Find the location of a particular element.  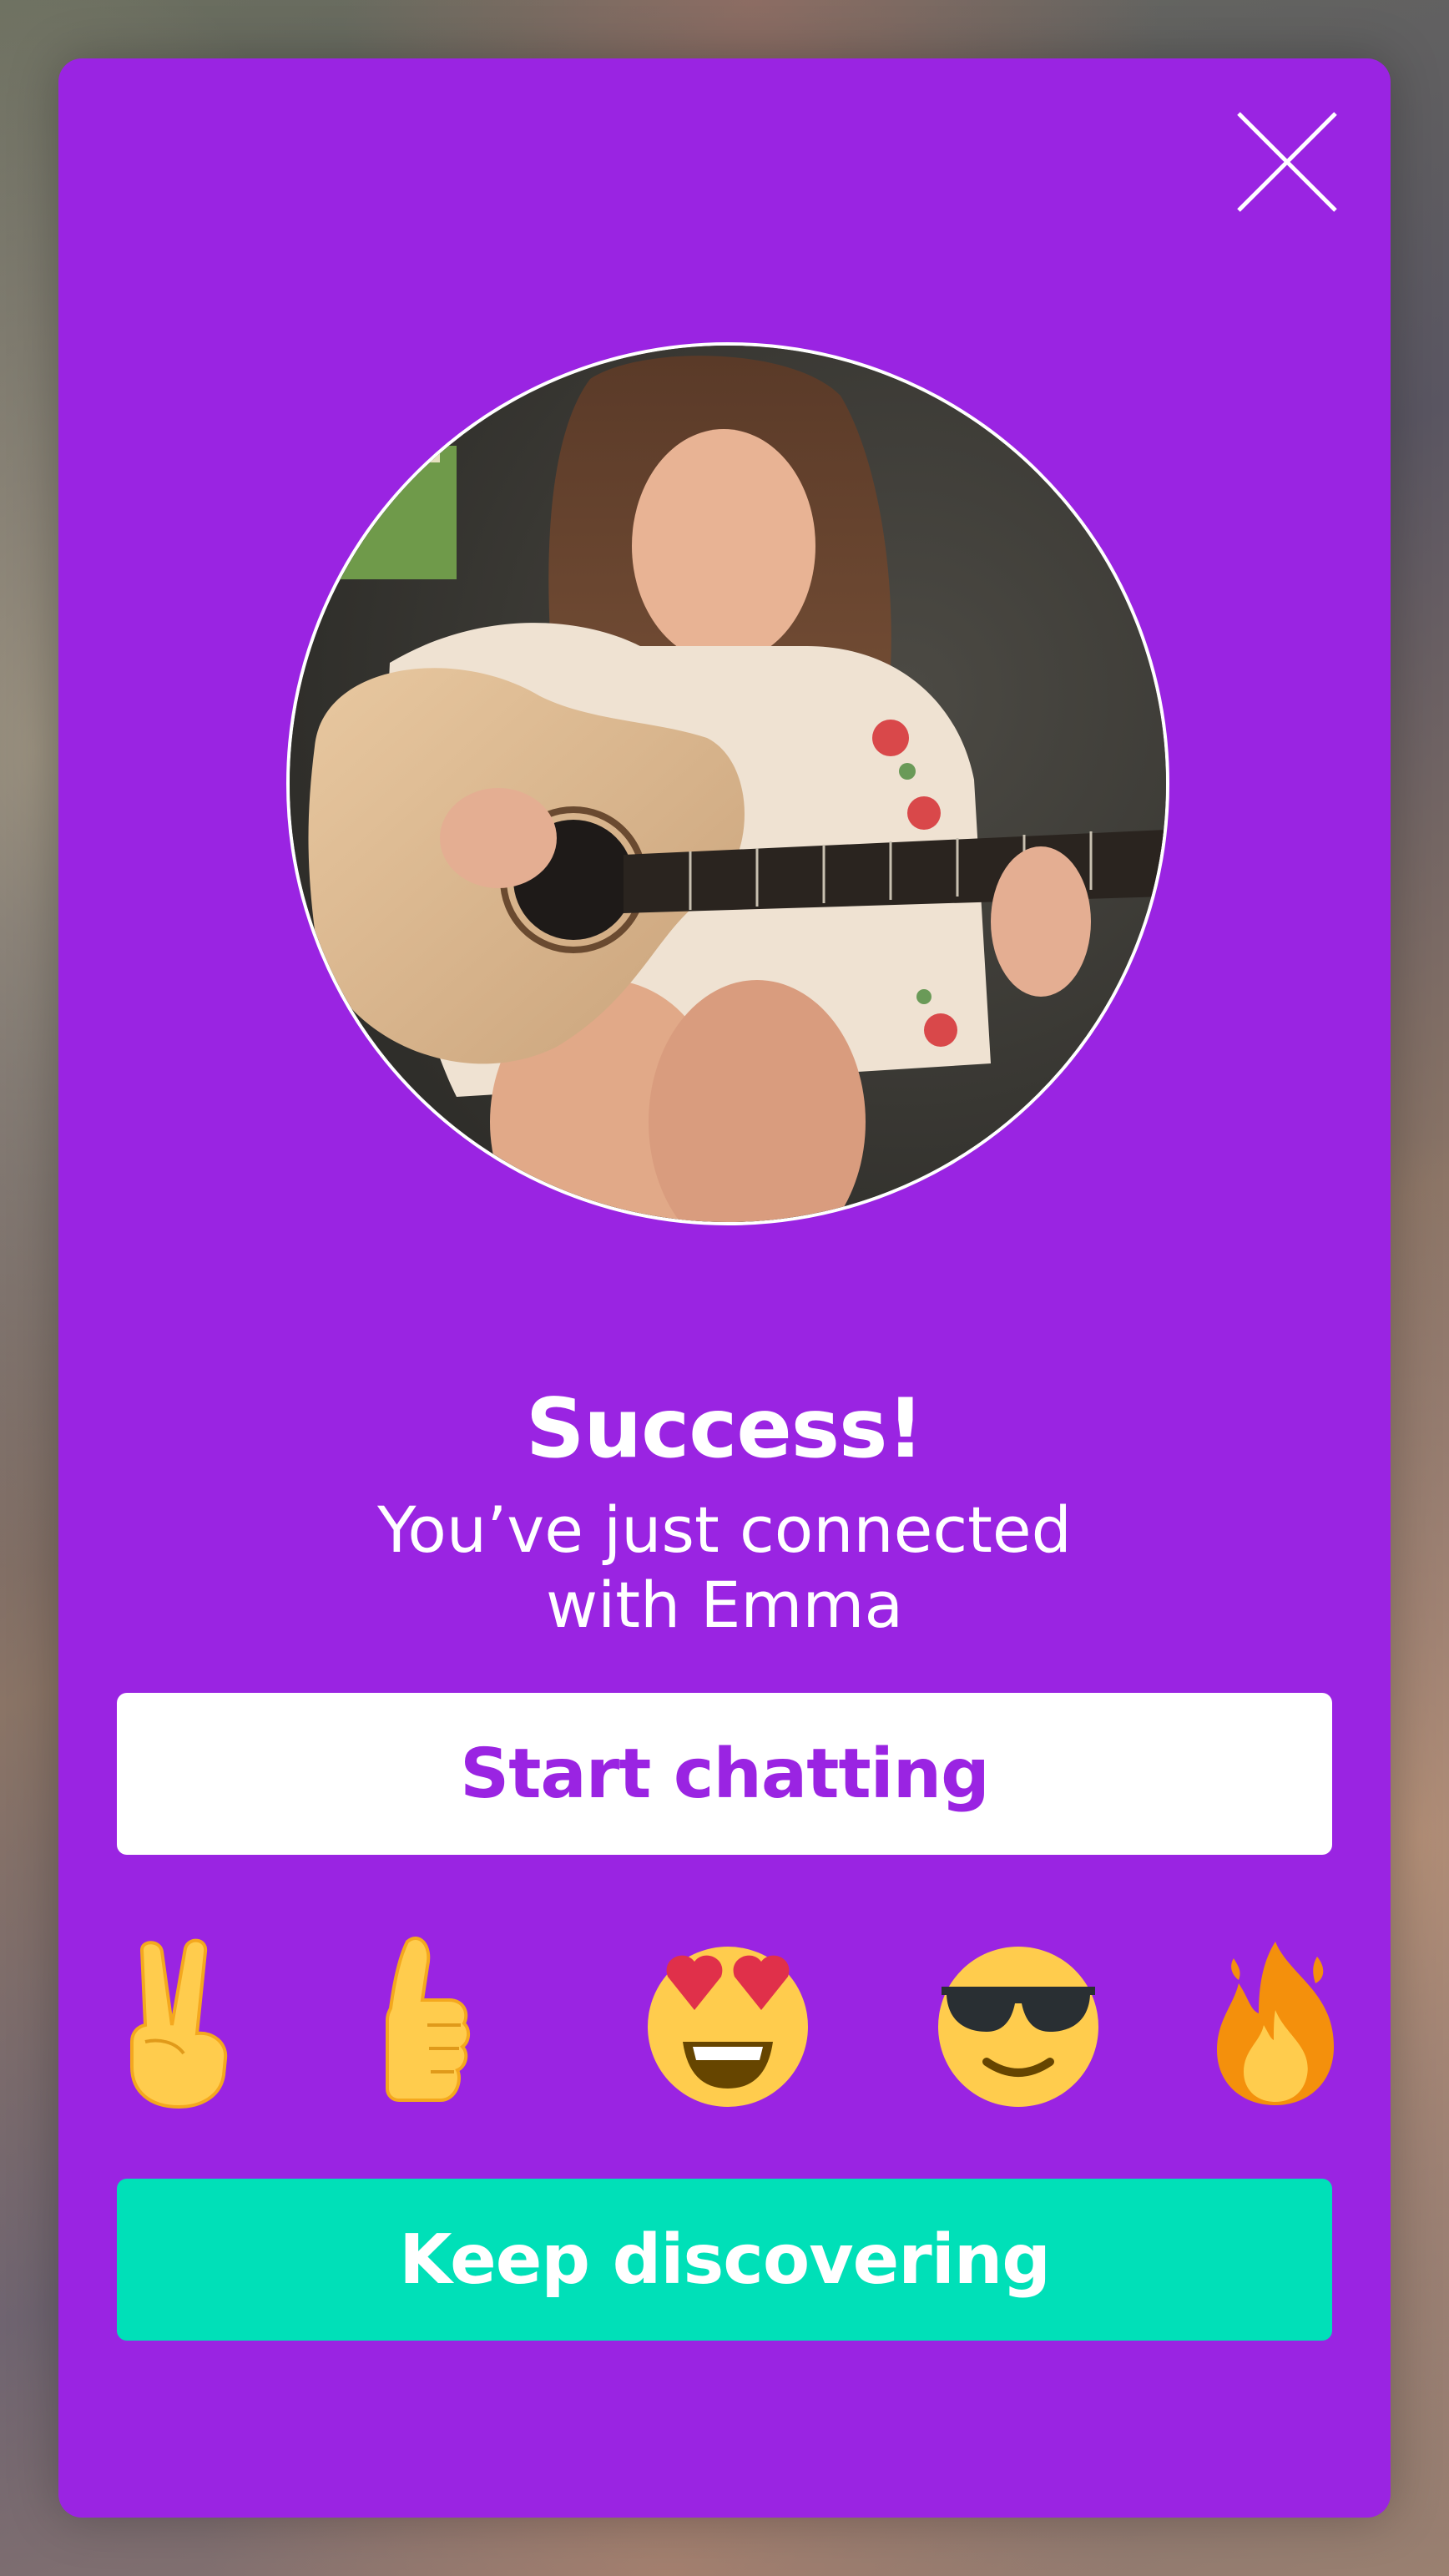

close-icon is located at coordinates (1287, 162).